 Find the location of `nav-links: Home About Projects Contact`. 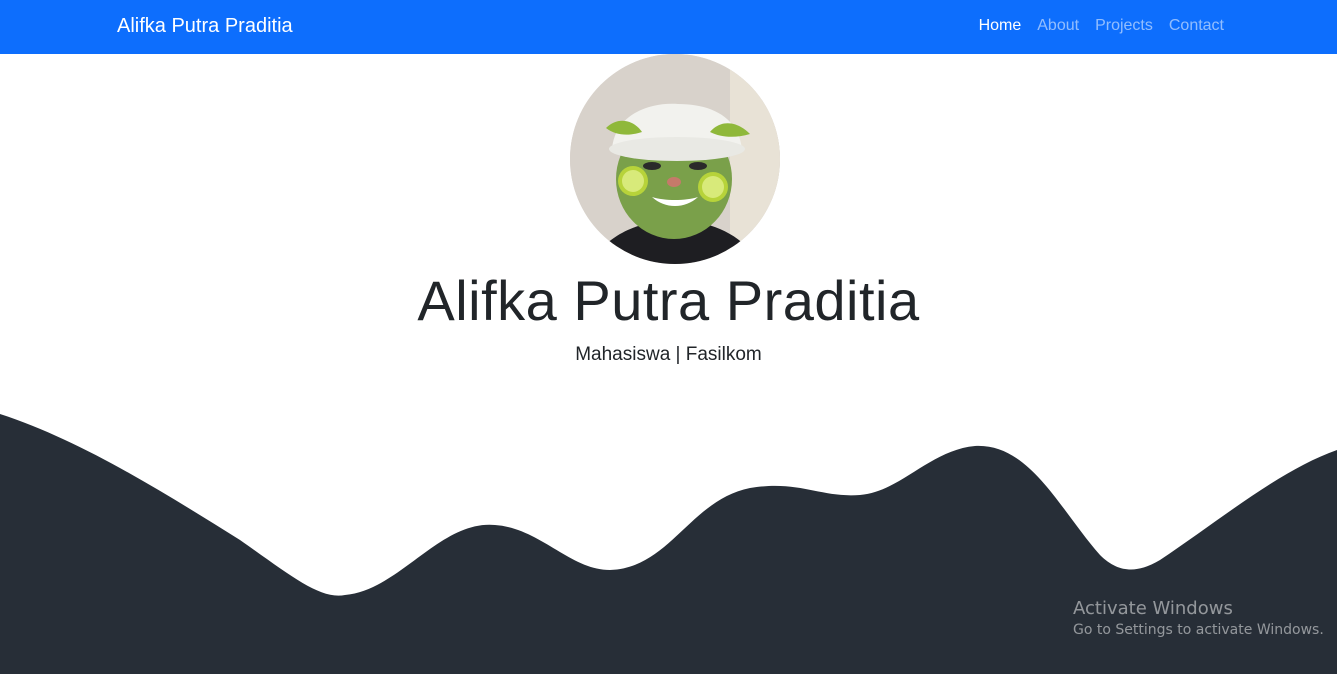

nav-links: Home About Projects Contact is located at coordinates (1101, 26).